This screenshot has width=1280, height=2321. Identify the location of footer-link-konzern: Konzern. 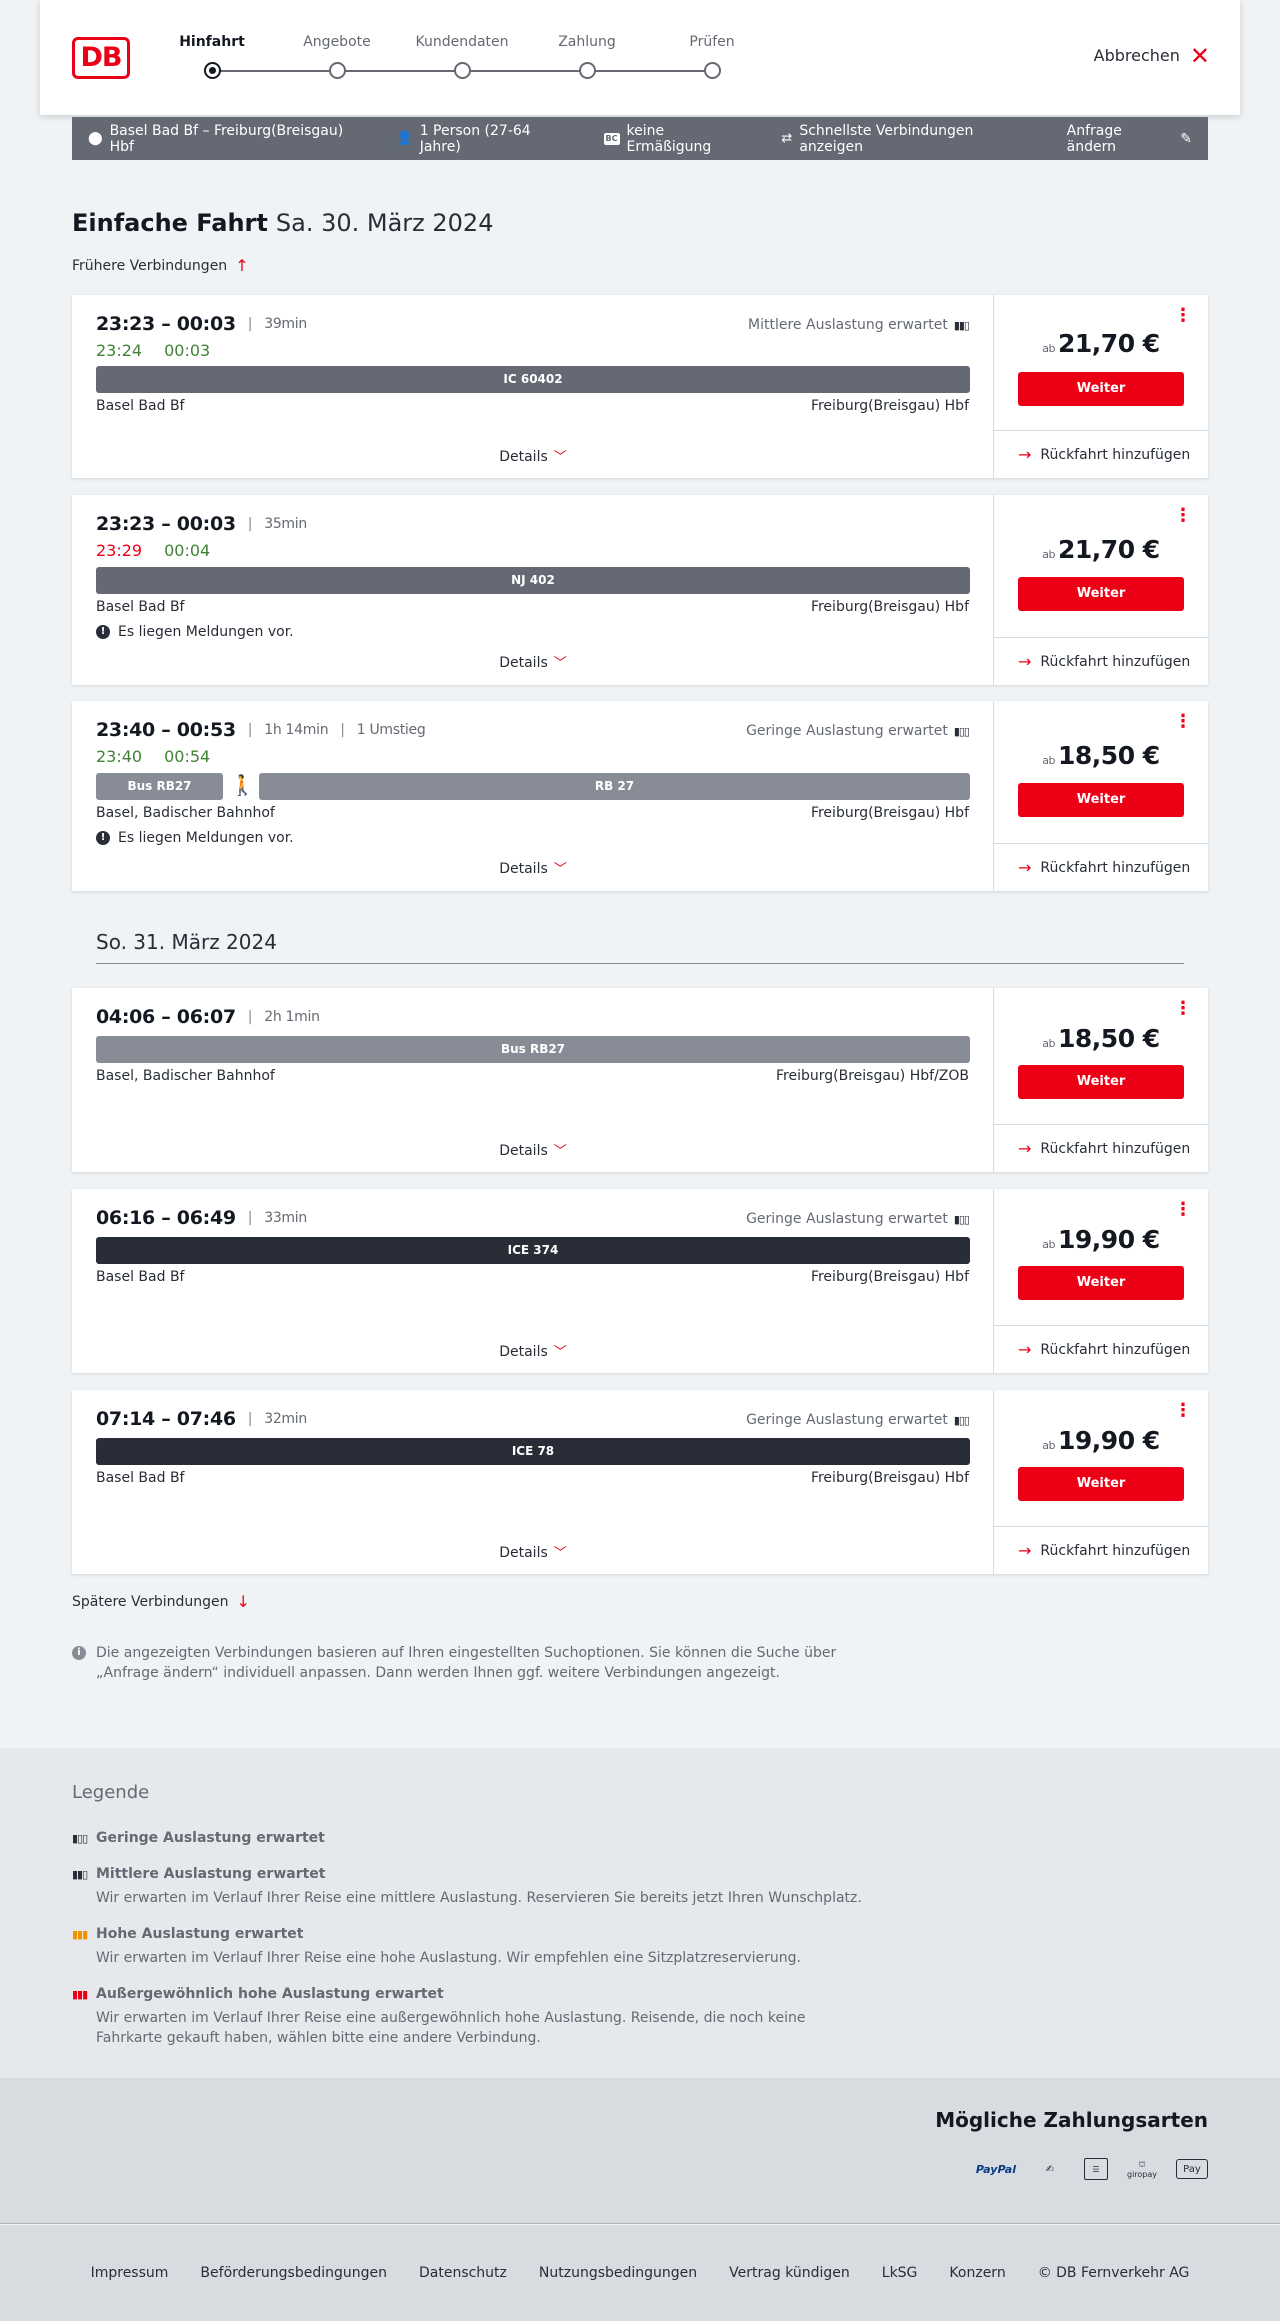
(977, 2273).